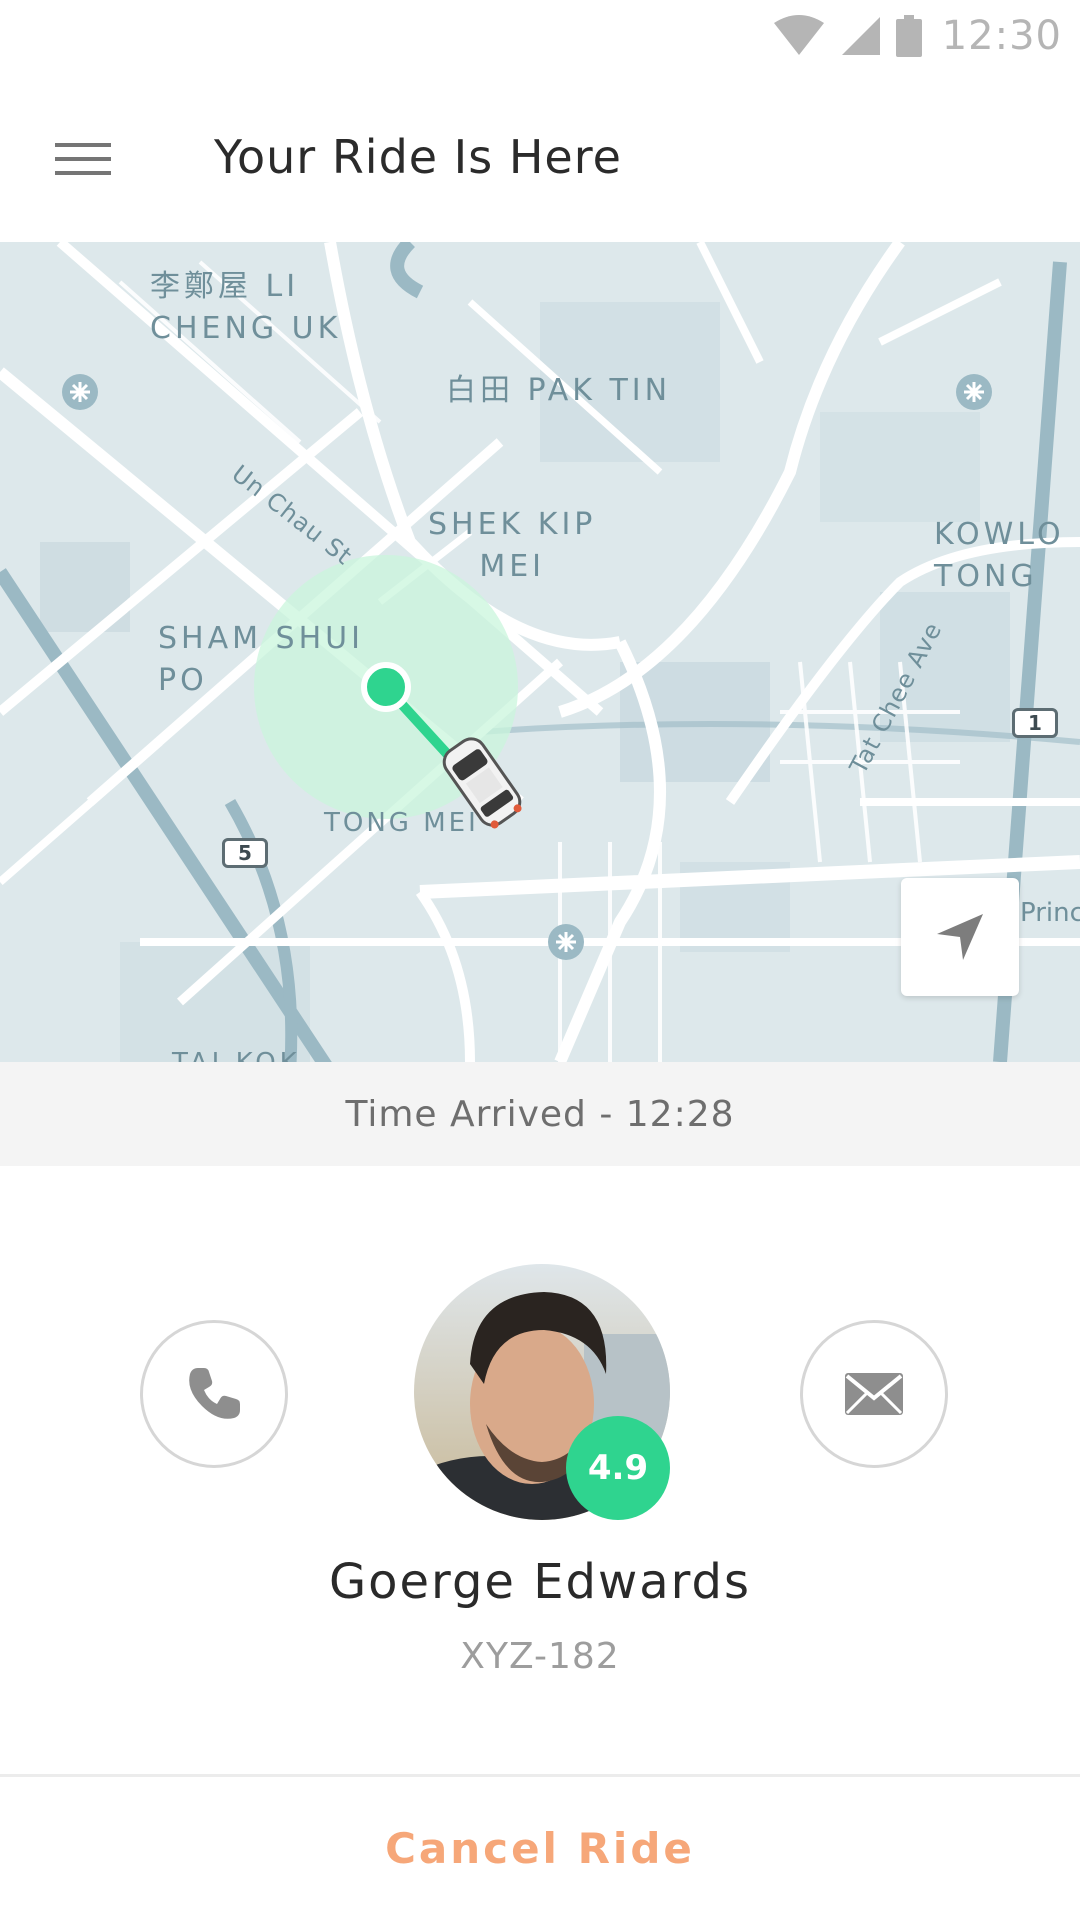 The height and width of the screenshot is (1920, 1080). I want to click on menu-icon, so click(83, 159).